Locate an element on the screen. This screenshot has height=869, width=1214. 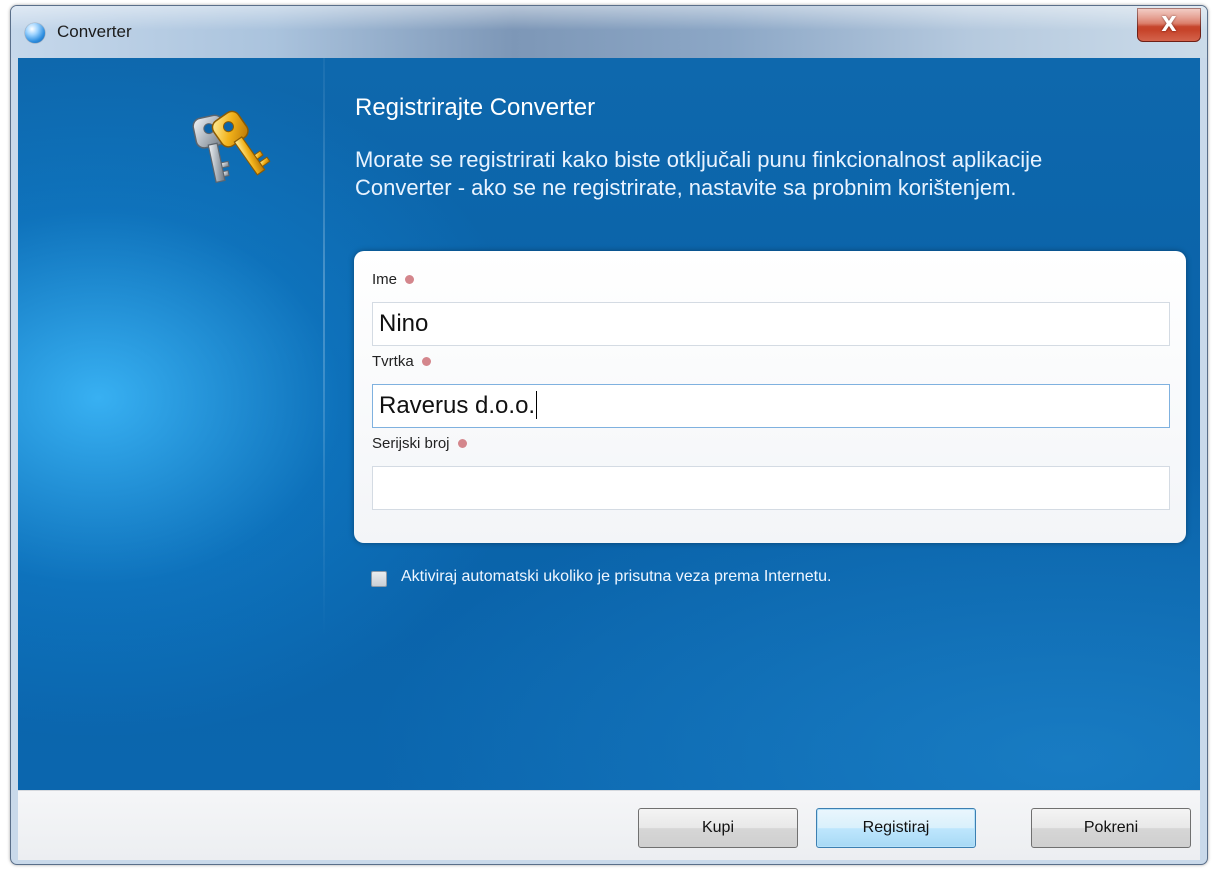
keys-icon is located at coordinates (231, 147).